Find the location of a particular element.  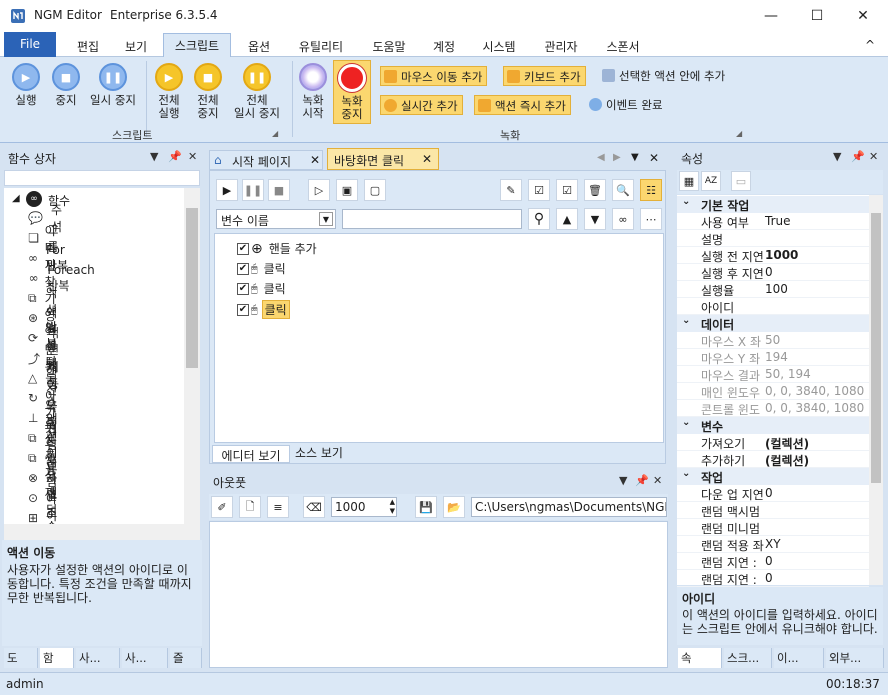

property-category: ⌄ 변수 is located at coordinates (773, 425).